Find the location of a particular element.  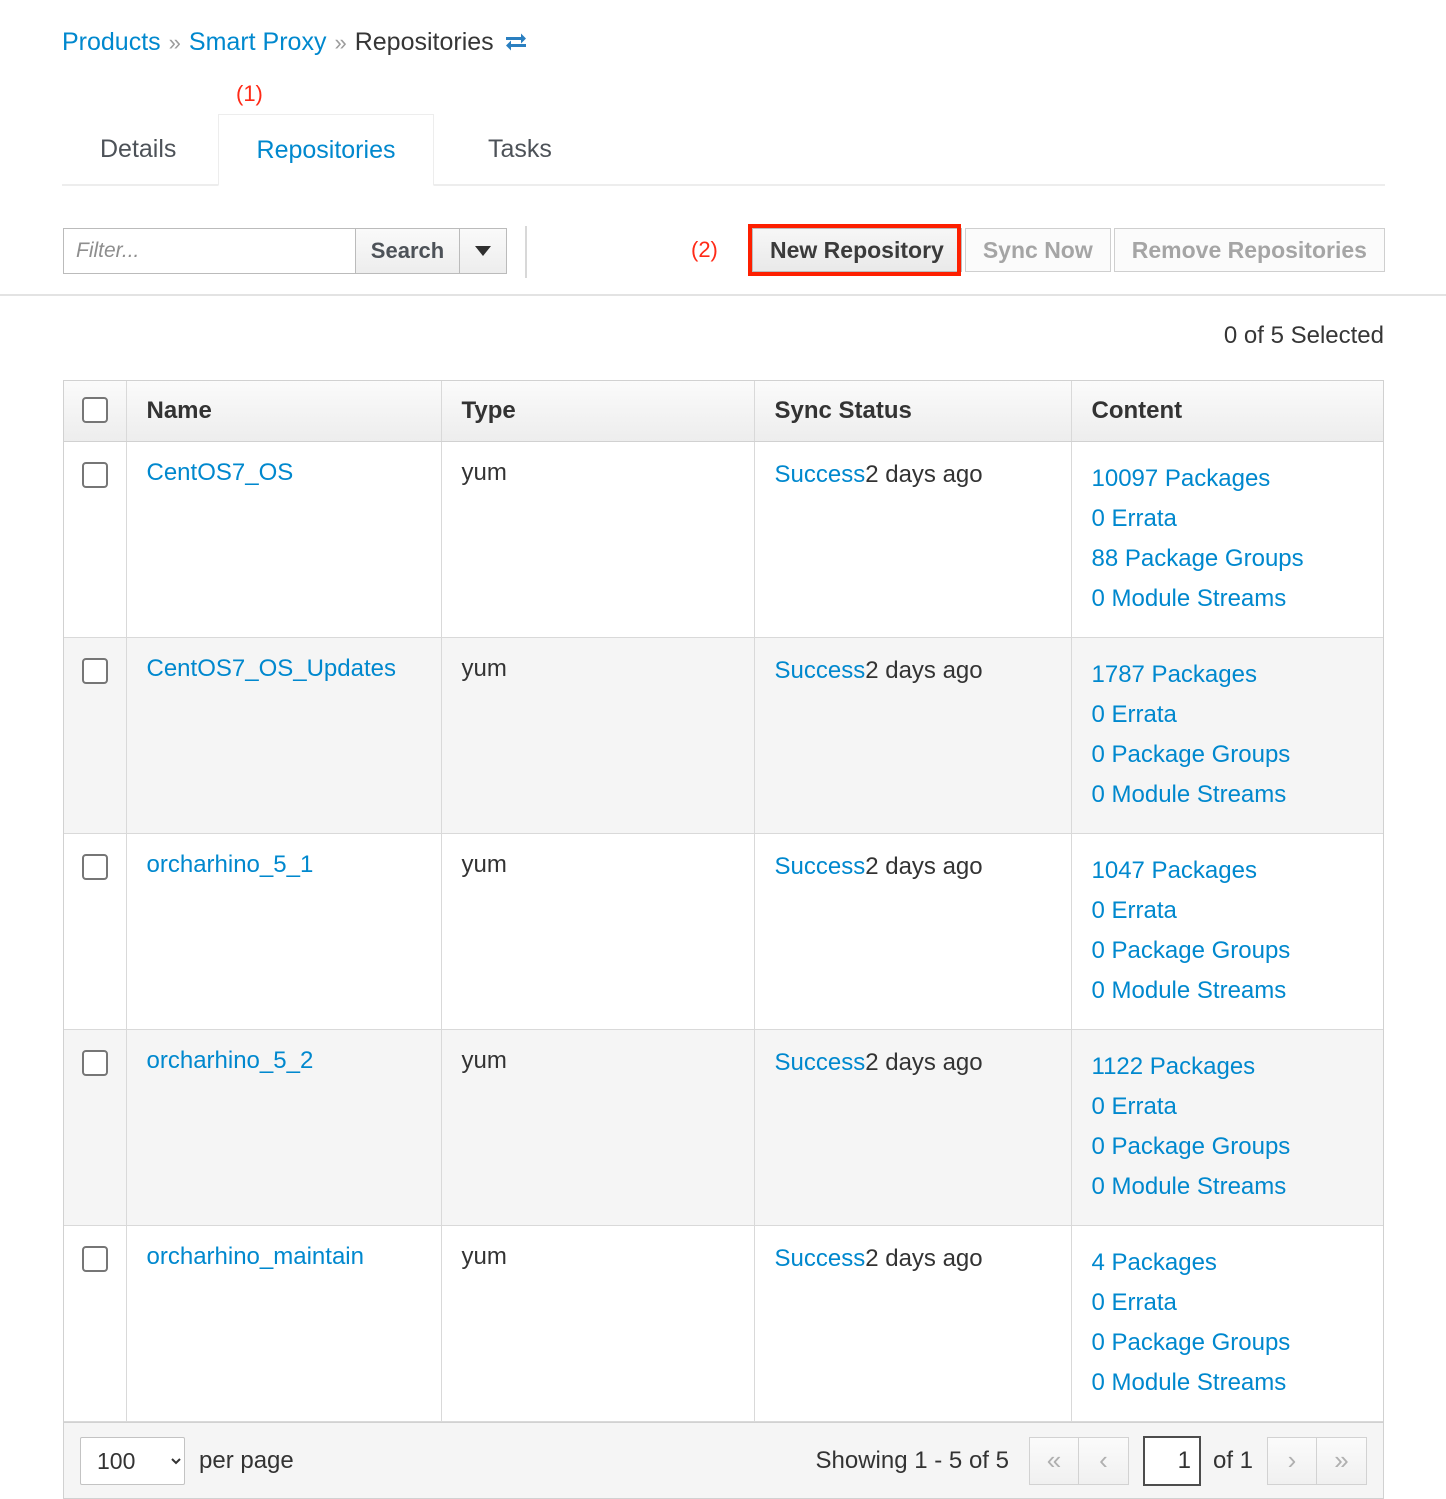

content-package-groups-link: 88 Package Groups is located at coordinates (1238, 559).